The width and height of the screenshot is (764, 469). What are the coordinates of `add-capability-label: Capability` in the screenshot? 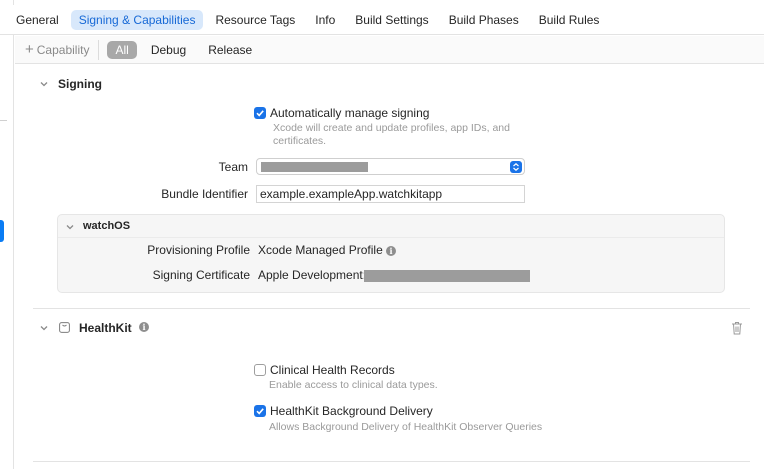 It's located at (63, 49).